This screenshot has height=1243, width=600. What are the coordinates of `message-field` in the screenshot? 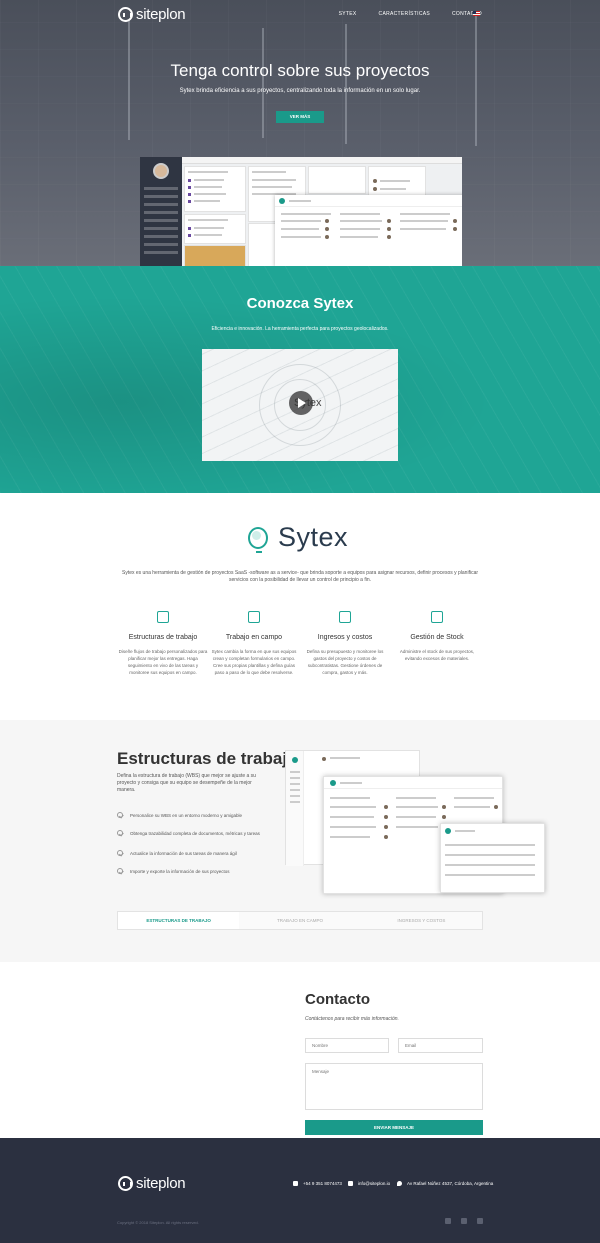 It's located at (394, 1086).